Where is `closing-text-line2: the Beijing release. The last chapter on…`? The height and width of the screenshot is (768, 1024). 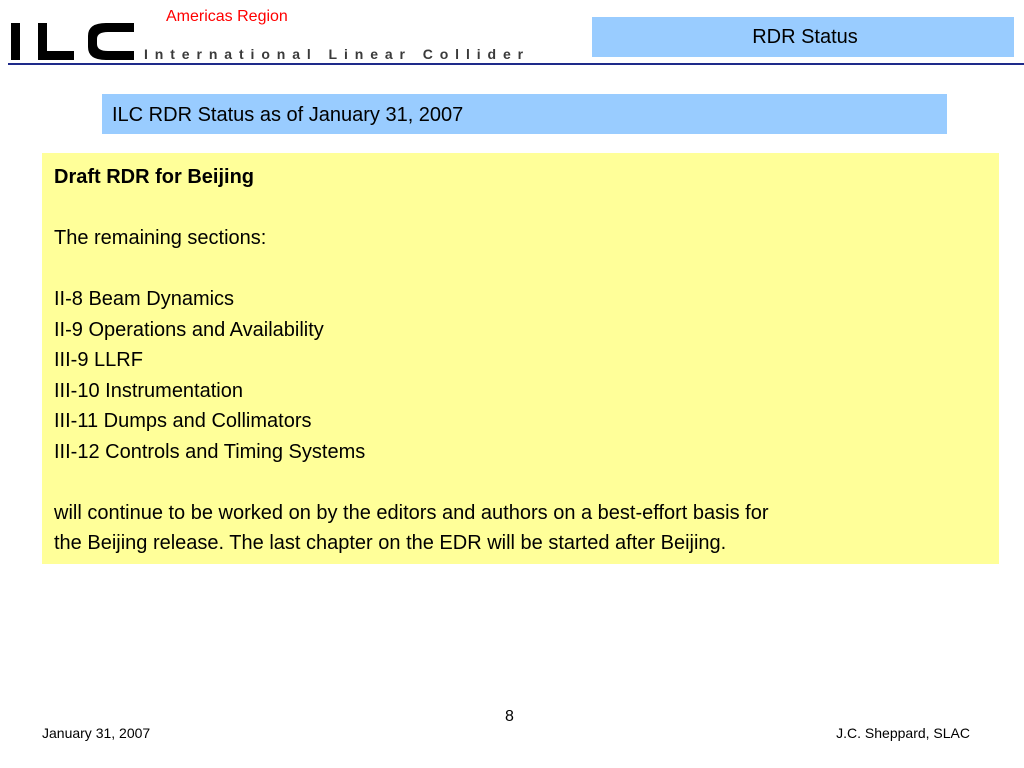
closing-text-line2: the Beijing release. The last chapter on… is located at coordinates (390, 543).